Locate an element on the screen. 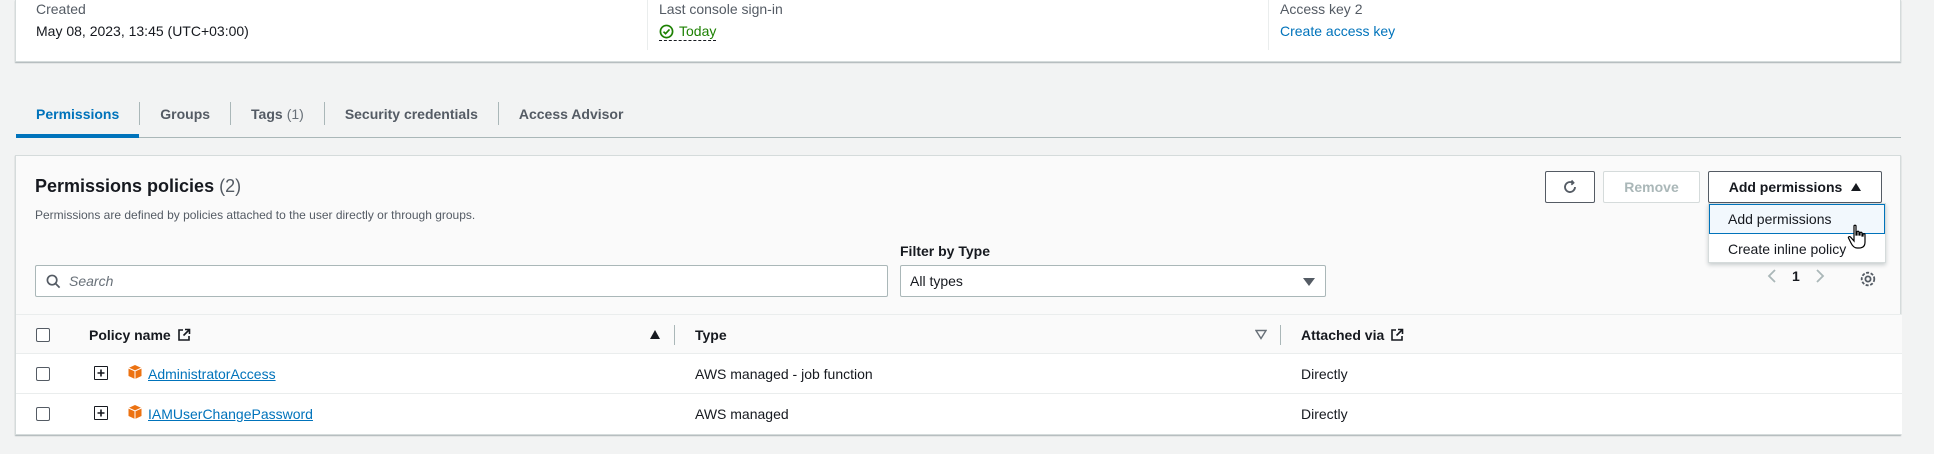 This screenshot has width=1934, height=454. tab-tags: Tags (1) is located at coordinates (277, 113).